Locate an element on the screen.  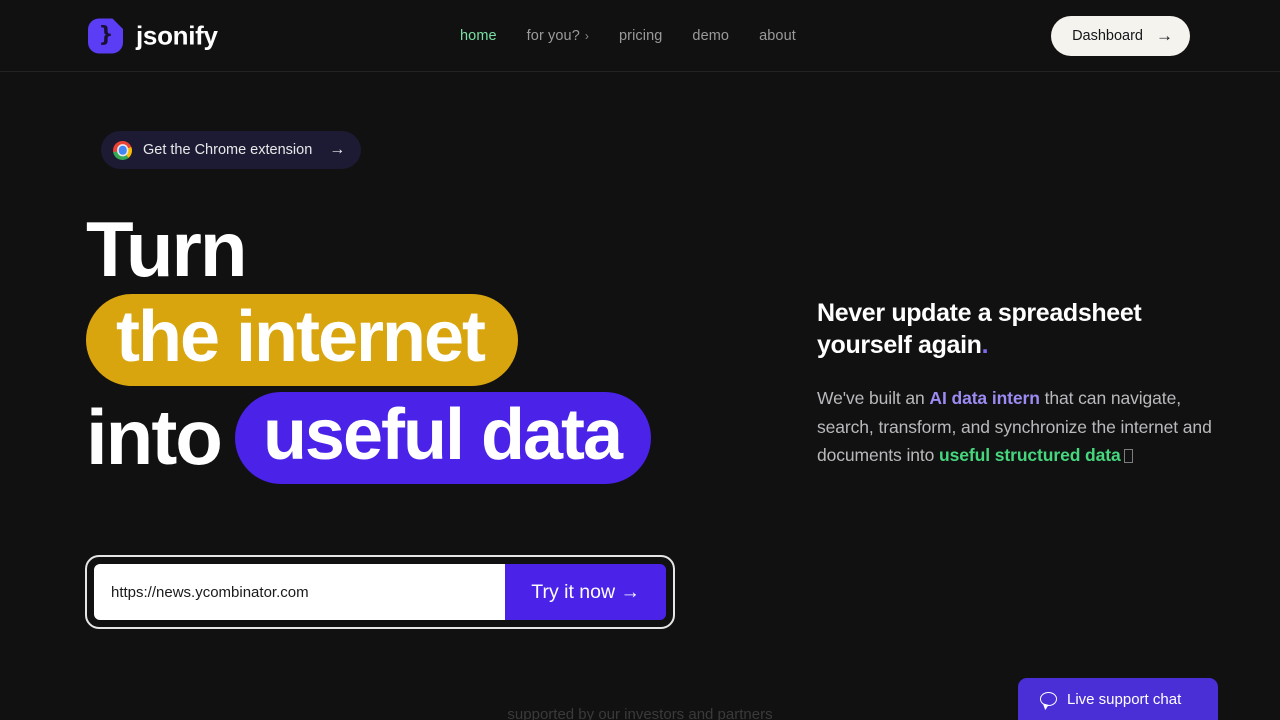
chrome-extension-label: Get the Chrome extension is located at coordinates (228, 150).